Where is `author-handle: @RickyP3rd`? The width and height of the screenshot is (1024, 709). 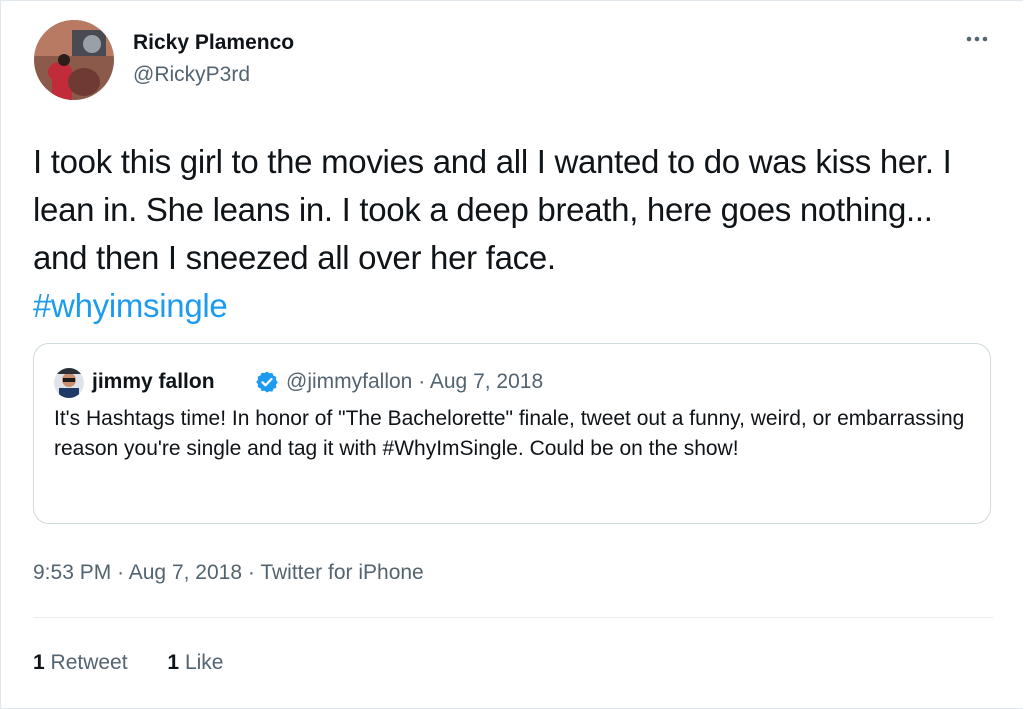
author-handle: @RickyP3rd is located at coordinates (191, 75).